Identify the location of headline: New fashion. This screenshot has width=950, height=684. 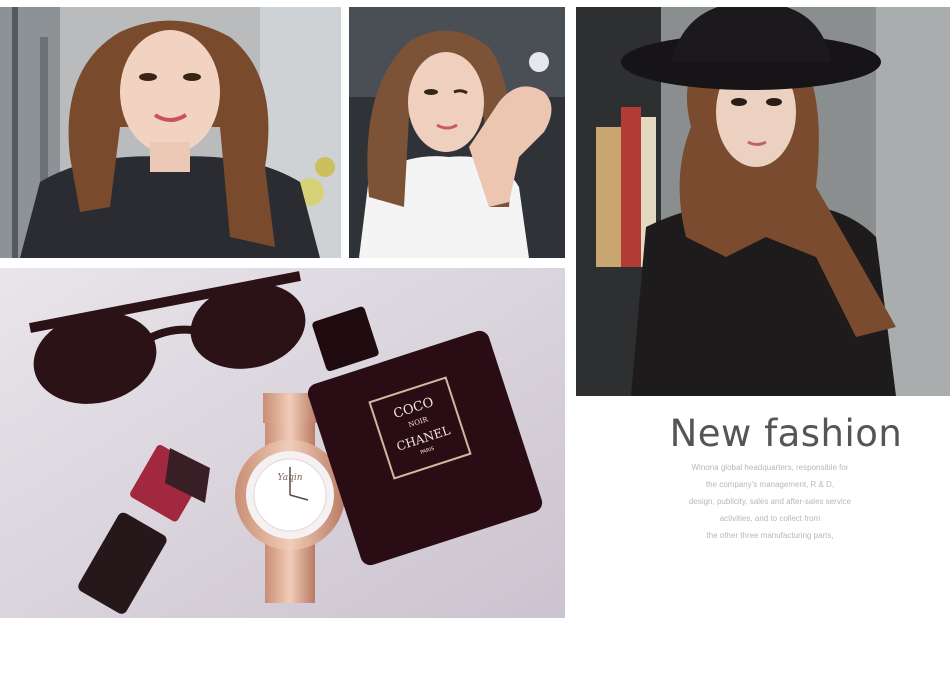
(786, 433).